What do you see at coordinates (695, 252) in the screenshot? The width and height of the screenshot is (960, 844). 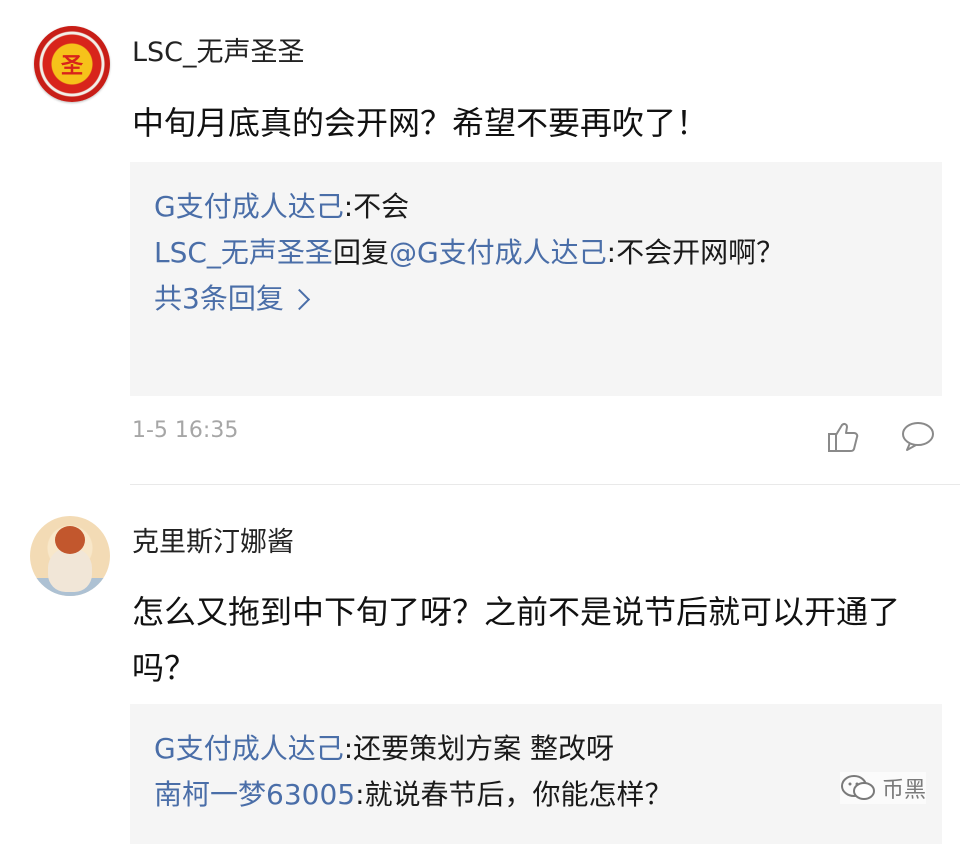 I see `reply-text: :不会开网啊？` at bounding box center [695, 252].